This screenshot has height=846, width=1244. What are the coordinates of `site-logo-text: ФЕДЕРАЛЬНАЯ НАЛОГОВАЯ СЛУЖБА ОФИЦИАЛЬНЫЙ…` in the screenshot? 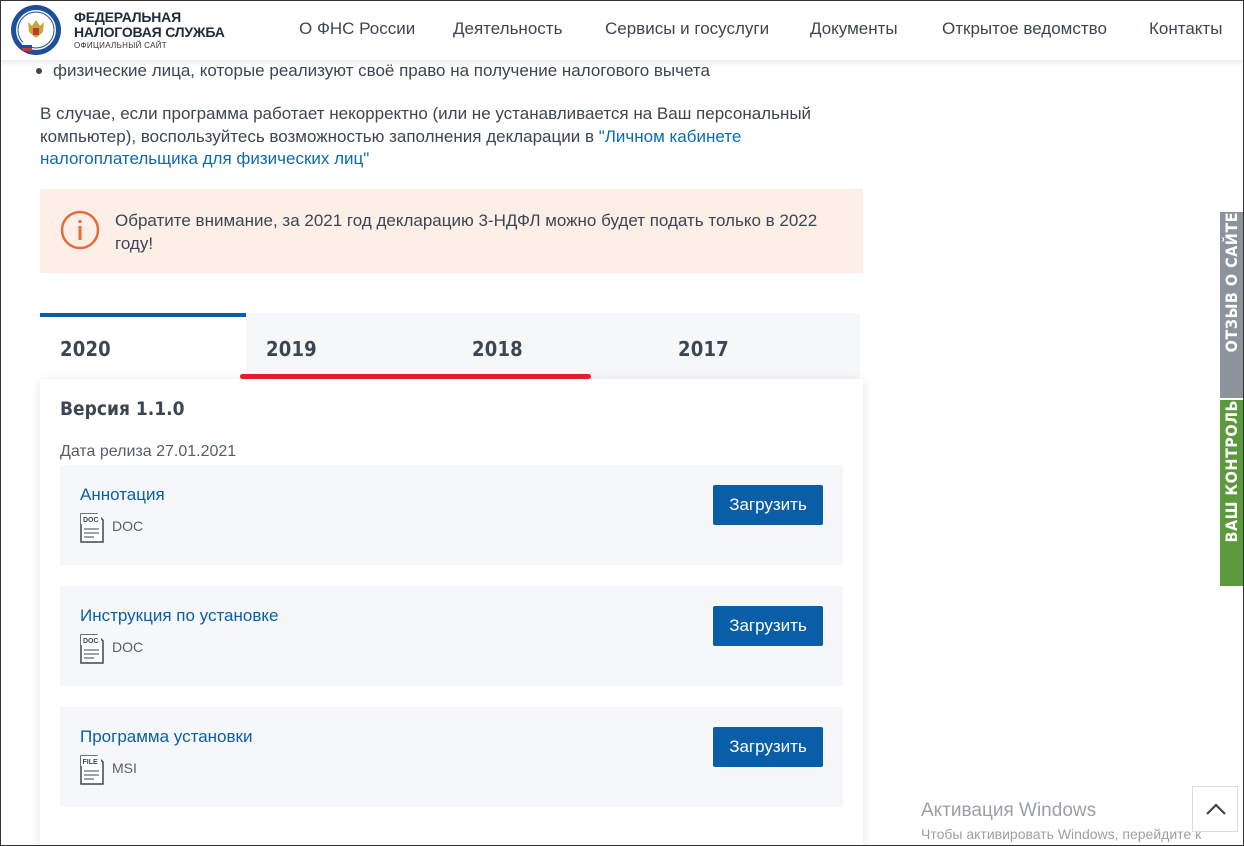 It's located at (149, 30).